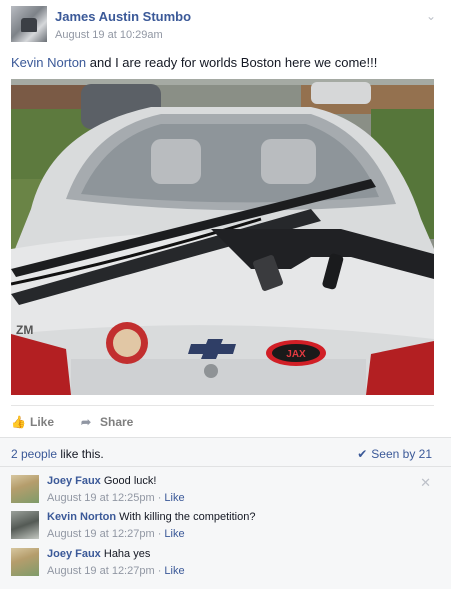  Describe the element at coordinates (34, 454) in the screenshot. I see `likes-count-link: 2 people` at that location.